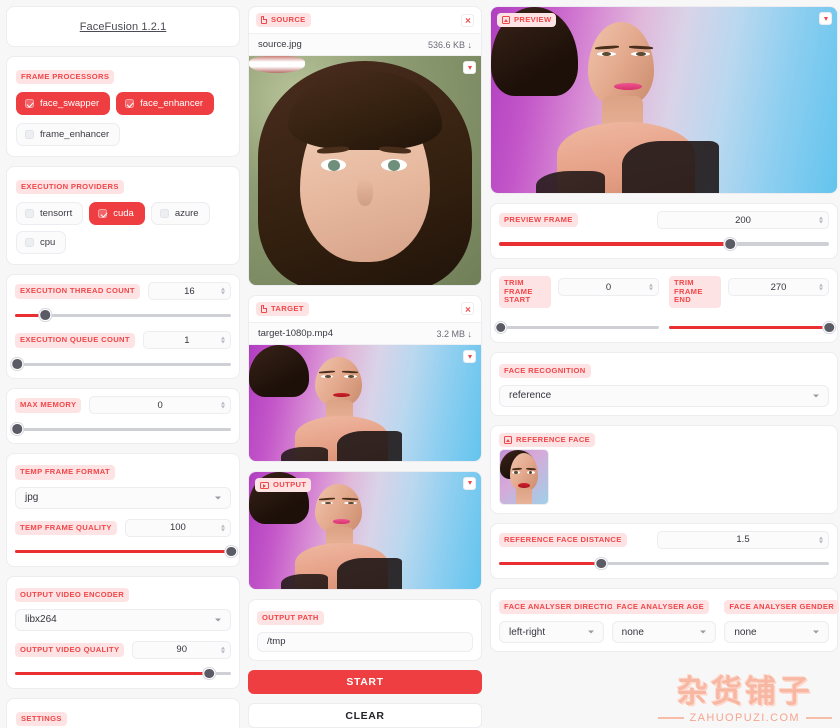 The height and width of the screenshot is (728, 840). Describe the element at coordinates (660, 607) in the screenshot. I see `face-analyser-age-label: FACE ANALYSER AGE` at that location.